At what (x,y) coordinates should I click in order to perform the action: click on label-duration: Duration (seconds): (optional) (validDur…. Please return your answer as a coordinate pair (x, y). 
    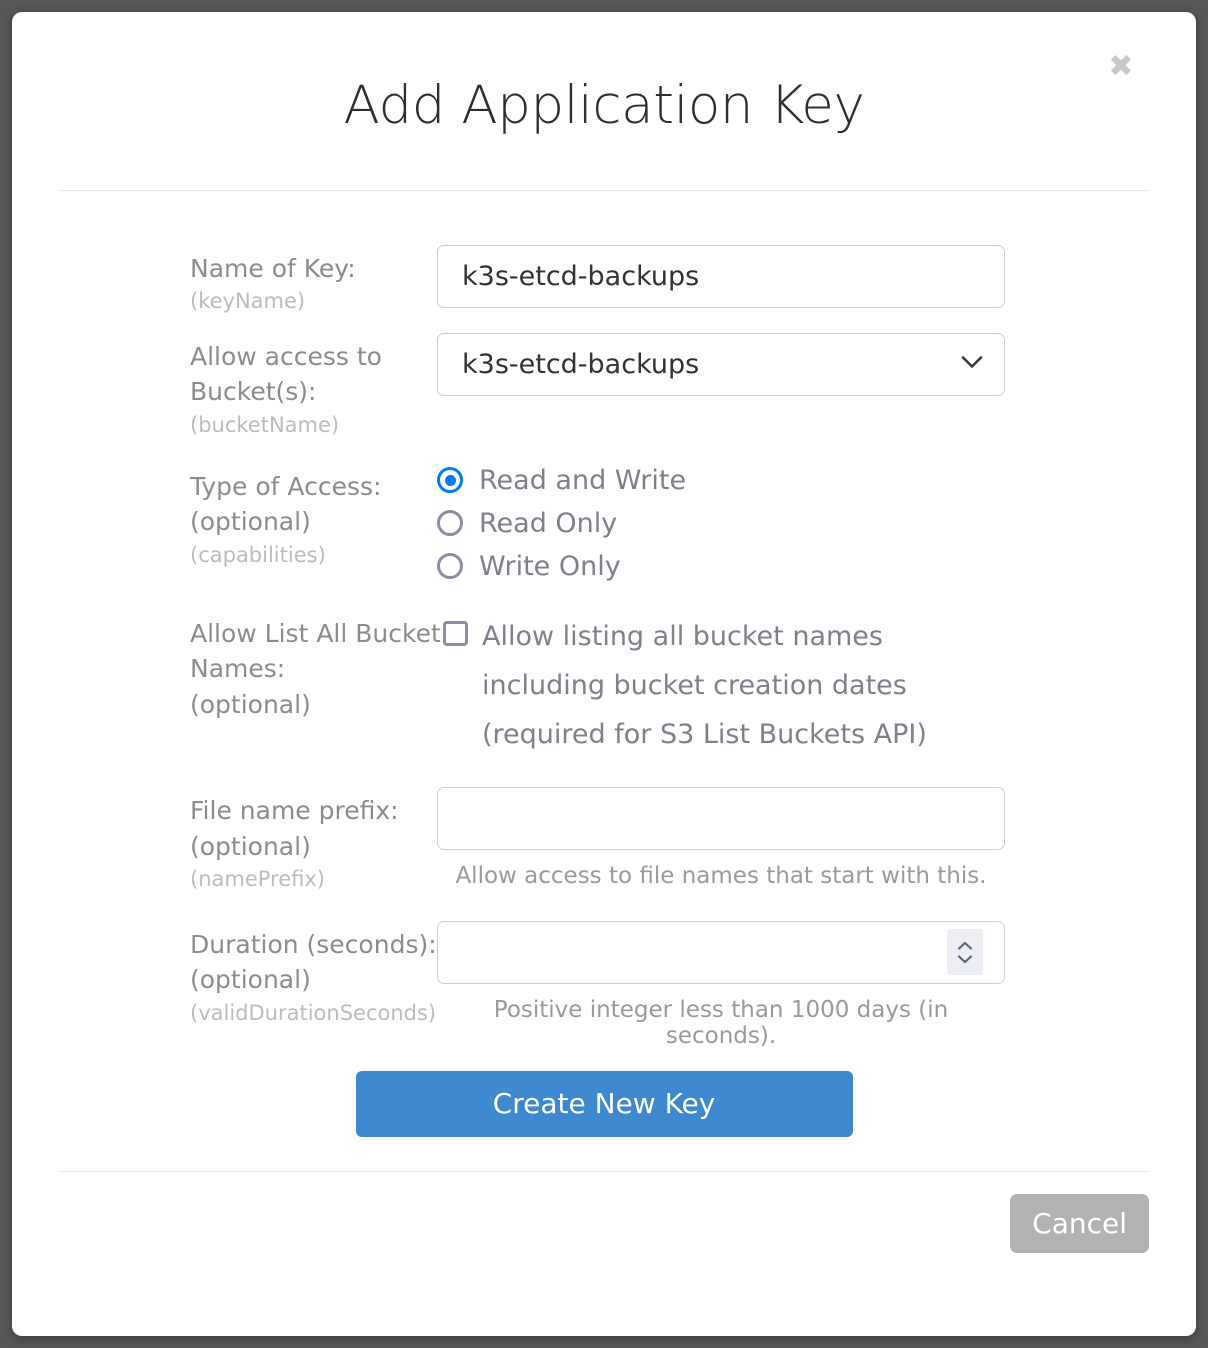
    Looking at the image, I should click on (248, 975).